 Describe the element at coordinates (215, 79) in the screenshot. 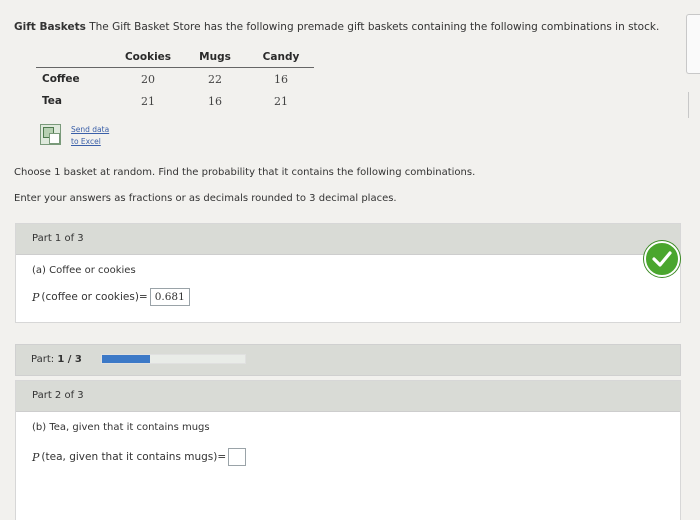

I see `cell-coffee-mugs: 22` at that location.